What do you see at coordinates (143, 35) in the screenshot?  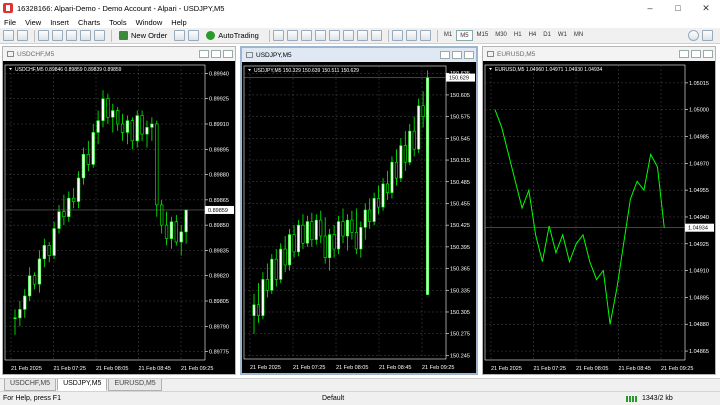 I see `new-order-button: New Order` at bounding box center [143, 35].